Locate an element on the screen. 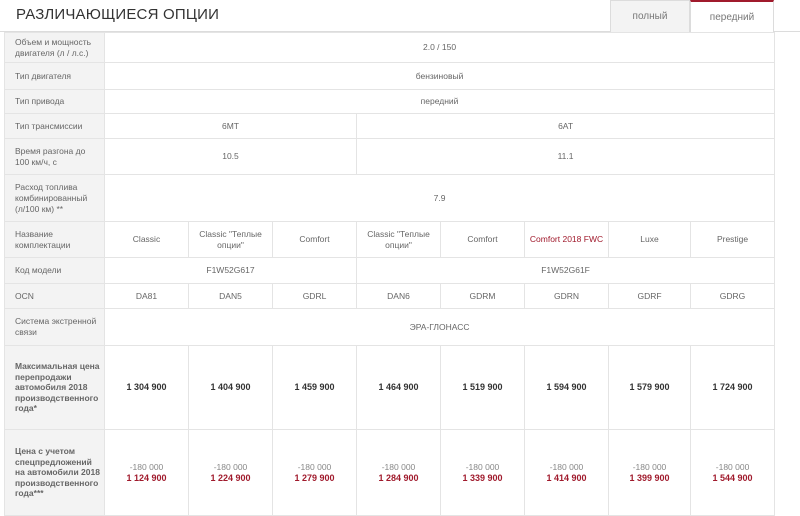 The image size is (800, 516). section-title: РАЗЛИЧАЮЩИЕСЯ ОПЦИИ is located at coordinates (118, 14).